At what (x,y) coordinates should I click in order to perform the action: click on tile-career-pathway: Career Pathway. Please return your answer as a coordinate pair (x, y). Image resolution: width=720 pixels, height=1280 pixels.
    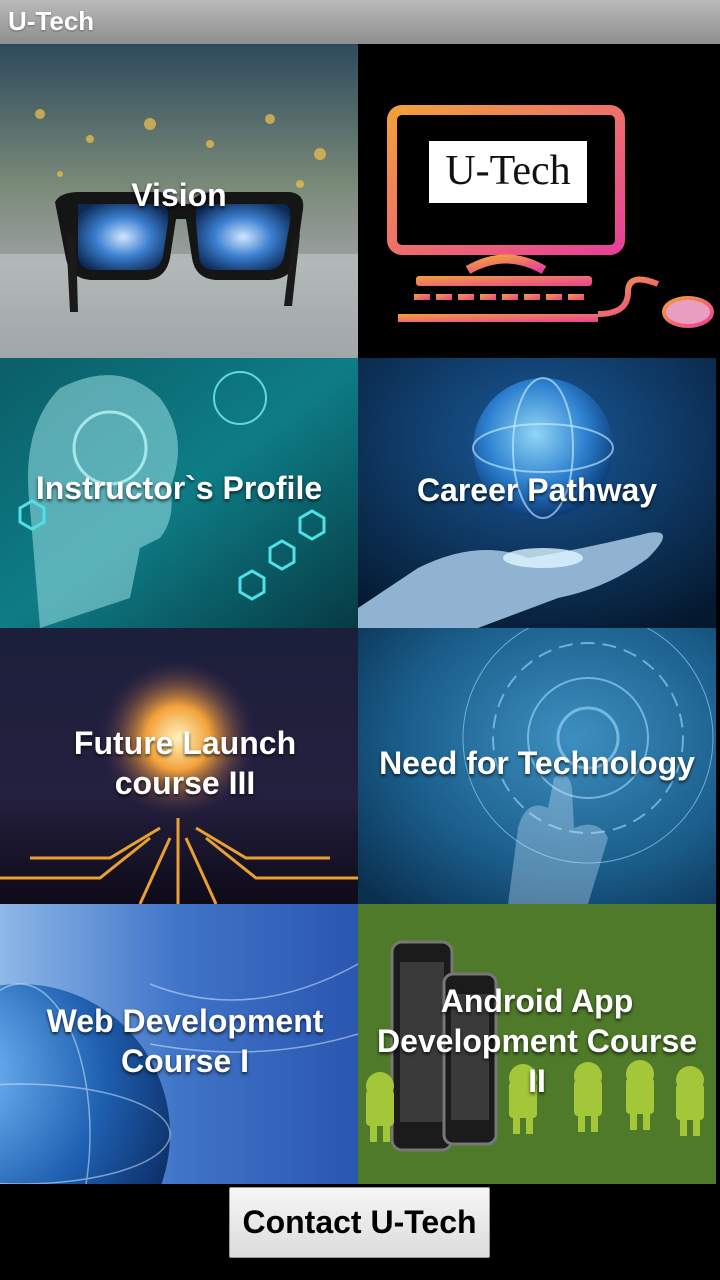
    Looking at the image, I should click on (537, 493).